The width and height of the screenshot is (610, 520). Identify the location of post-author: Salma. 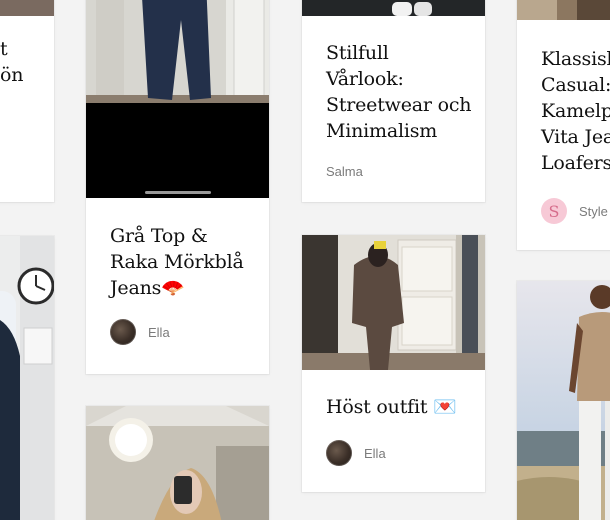
(344, 171).